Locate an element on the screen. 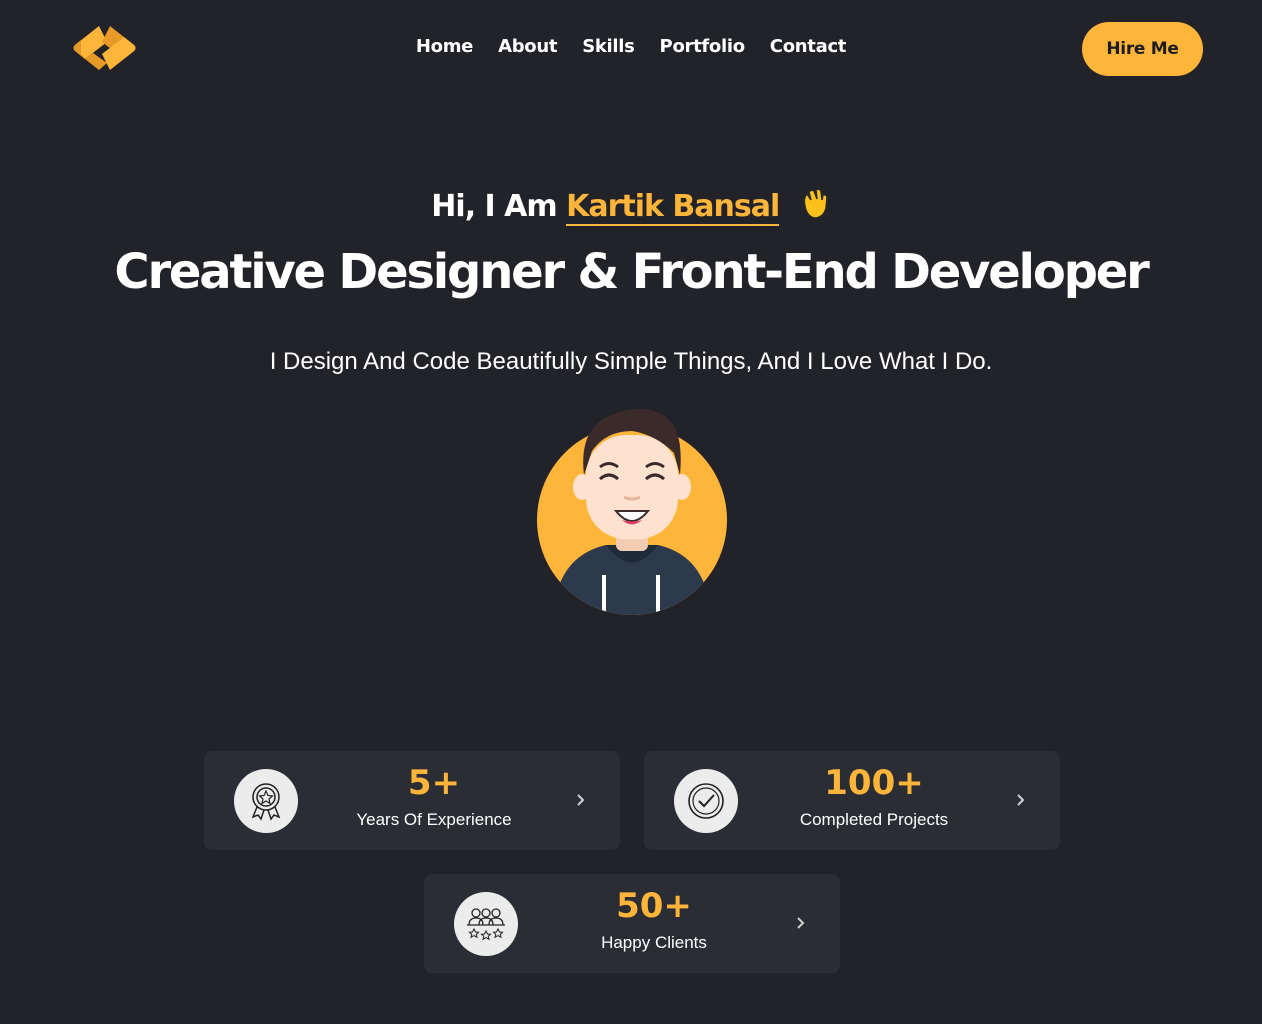 The height and width of the screenshot is (1024, 1262). main-nav: Home About Skills Portfolio Contact is located at coordinates (631, 46).